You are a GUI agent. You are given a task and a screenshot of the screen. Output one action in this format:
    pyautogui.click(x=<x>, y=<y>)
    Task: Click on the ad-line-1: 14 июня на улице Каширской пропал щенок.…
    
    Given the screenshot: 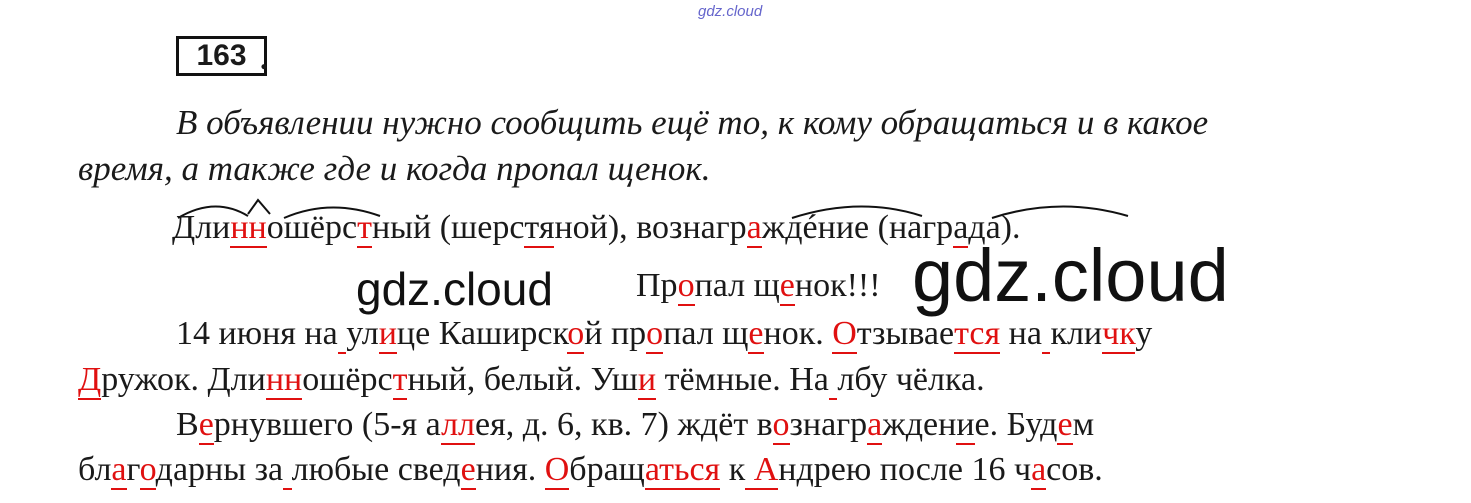 What is the action you would take?
    pyautogui.click(x=664, y=334)
    